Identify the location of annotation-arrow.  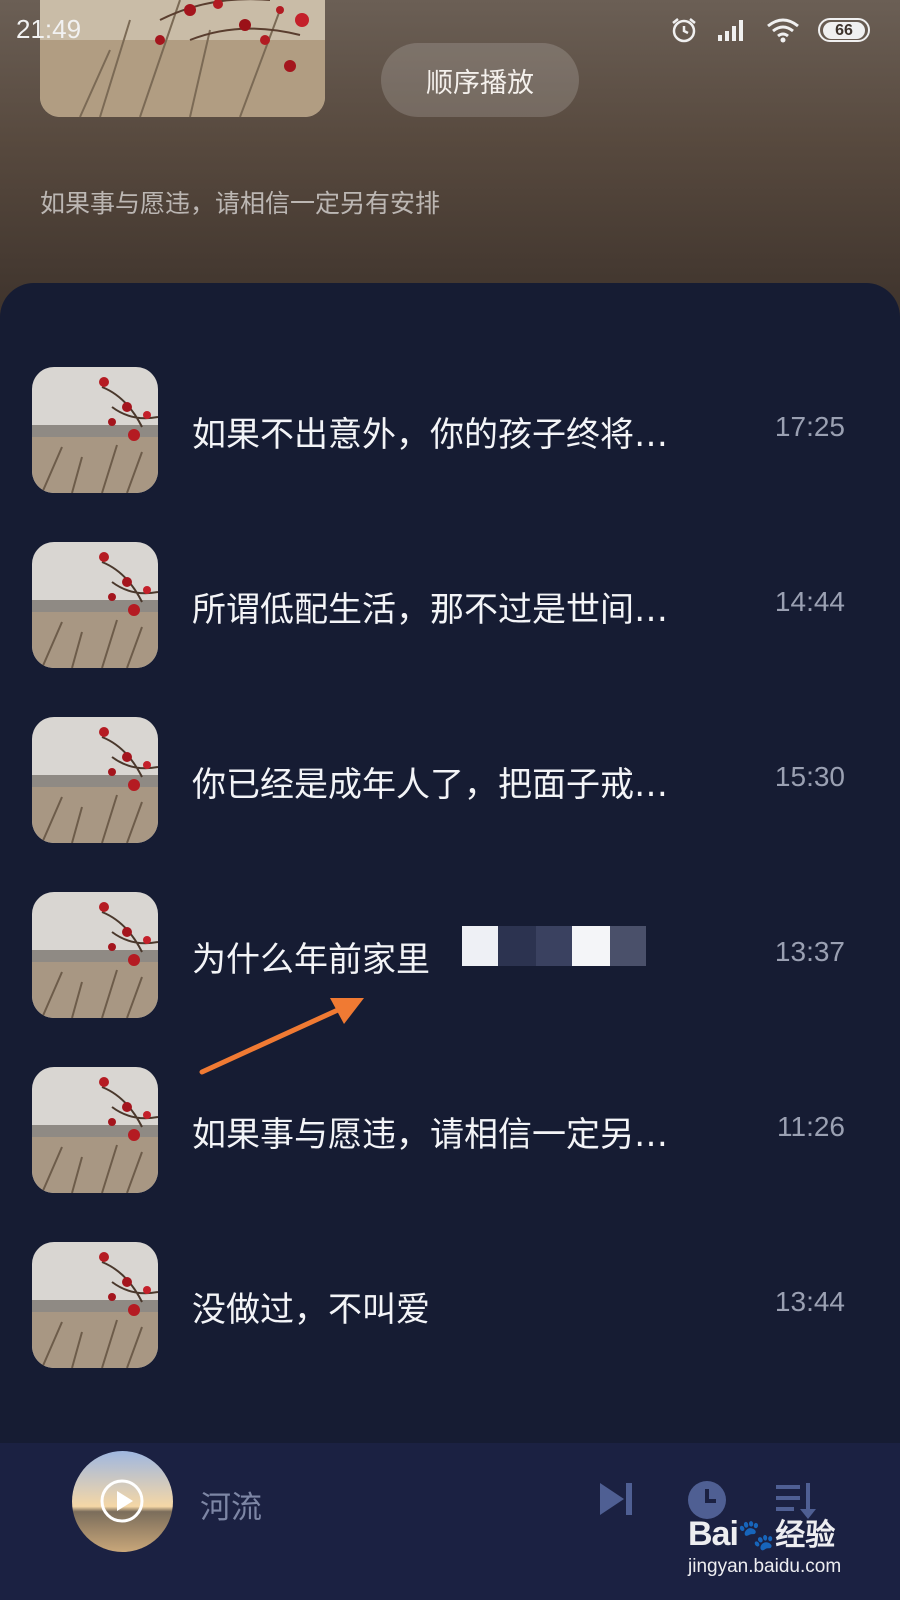
(281, 1036).